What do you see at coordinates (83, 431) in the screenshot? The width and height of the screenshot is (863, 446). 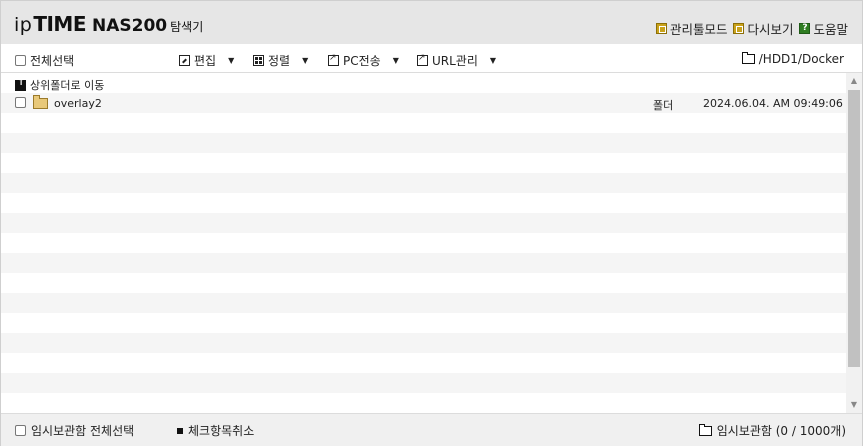 I see `temp-select-all-label: 임시보관함 전체선택` at bounding box center [83, 431].